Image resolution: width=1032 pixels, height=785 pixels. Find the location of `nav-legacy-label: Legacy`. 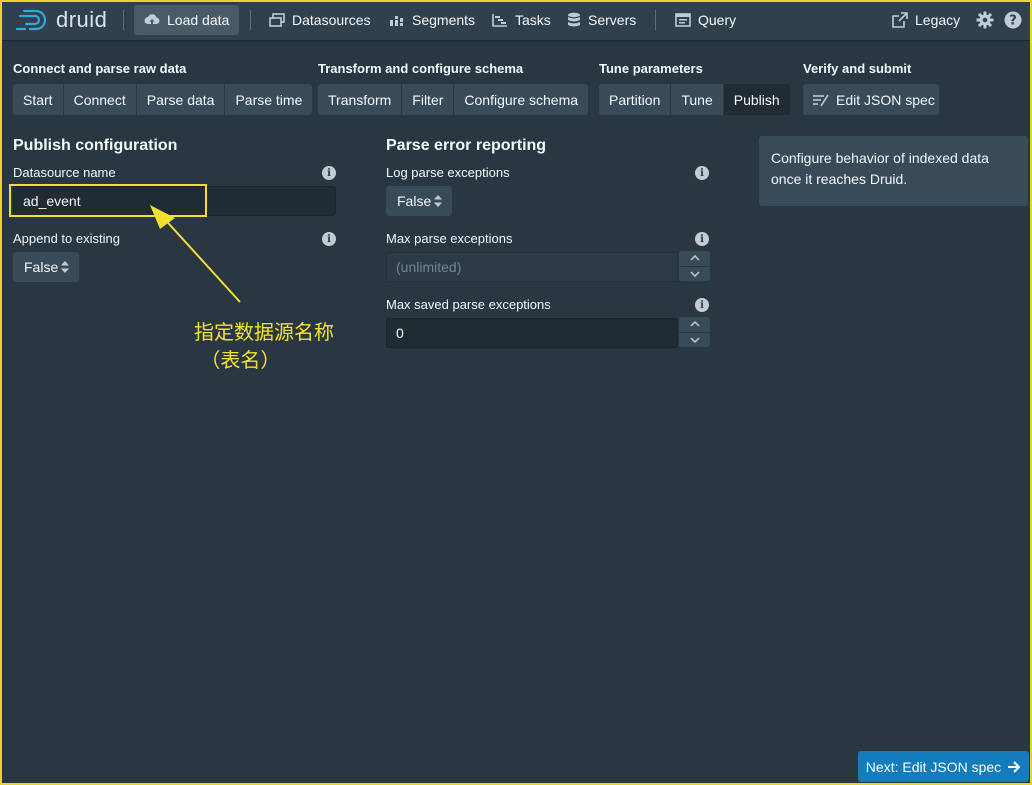

nav-legacy-label: Legacy is located at coordinates (938, 20).